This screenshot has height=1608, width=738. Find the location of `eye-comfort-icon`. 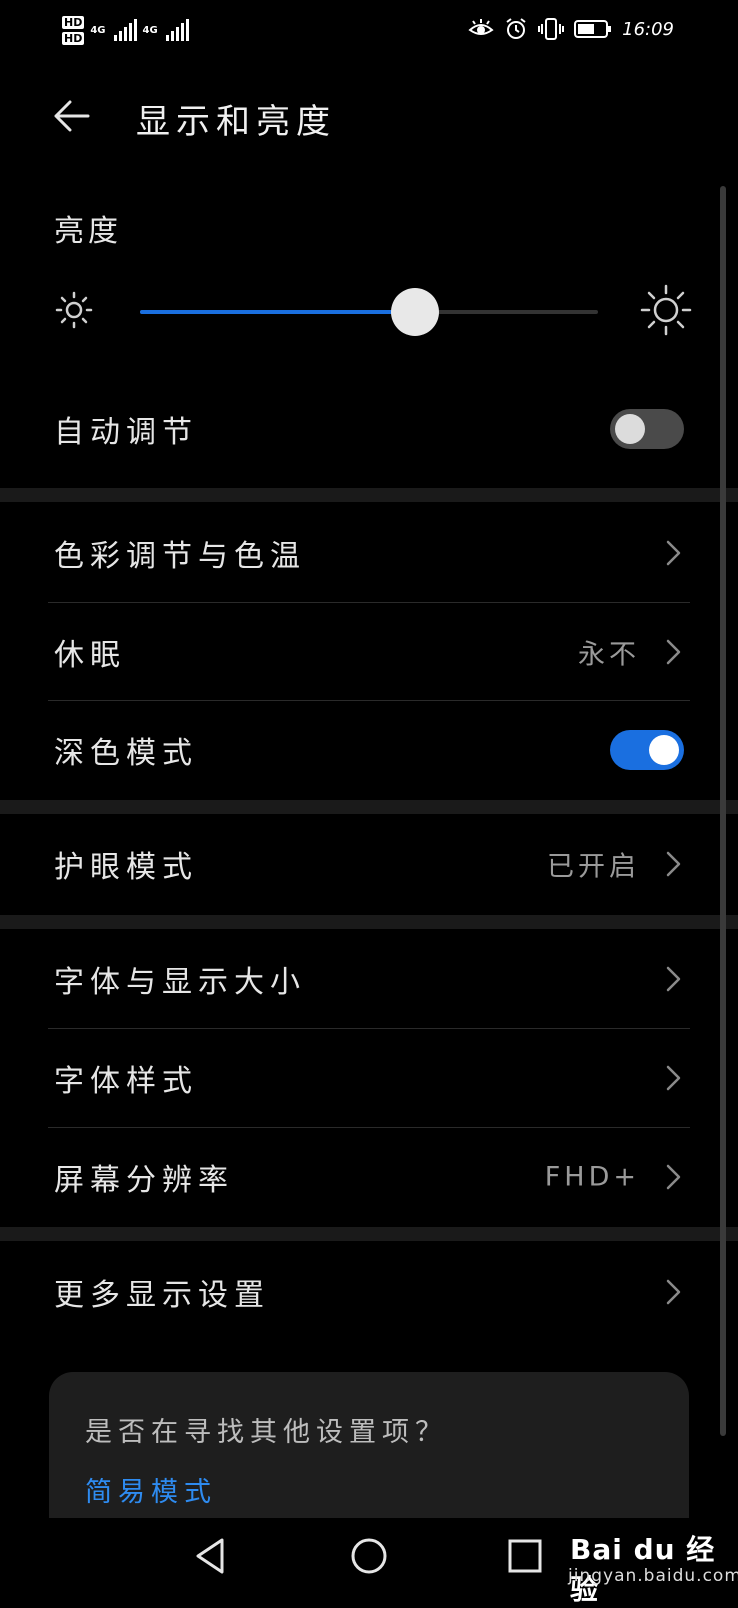

eye-comfort-icon is located at coordinates (481, 27).